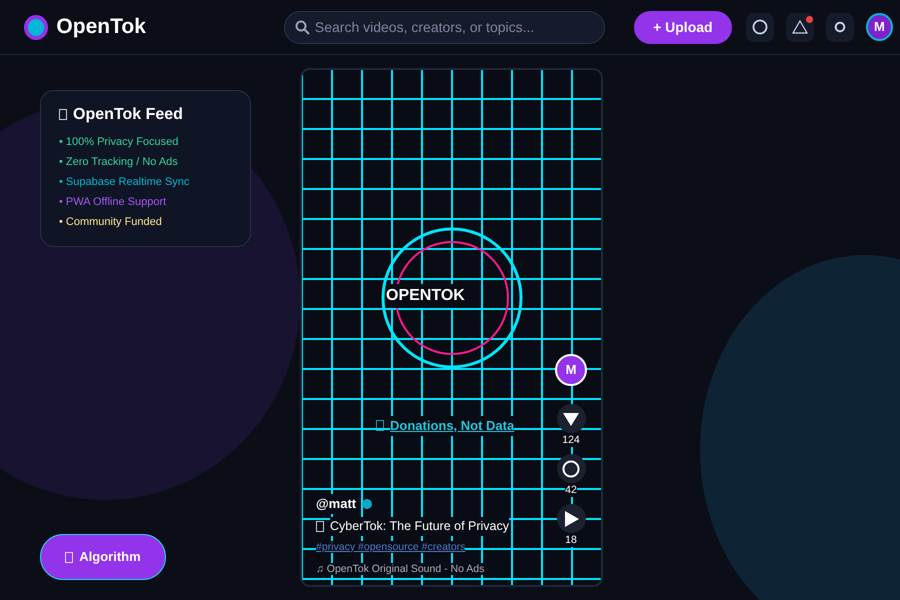 The image size is (900, 600). Describe the element at coordinates (336, 504) in the screenshot. I see `creator-handle: @matt` at that location.